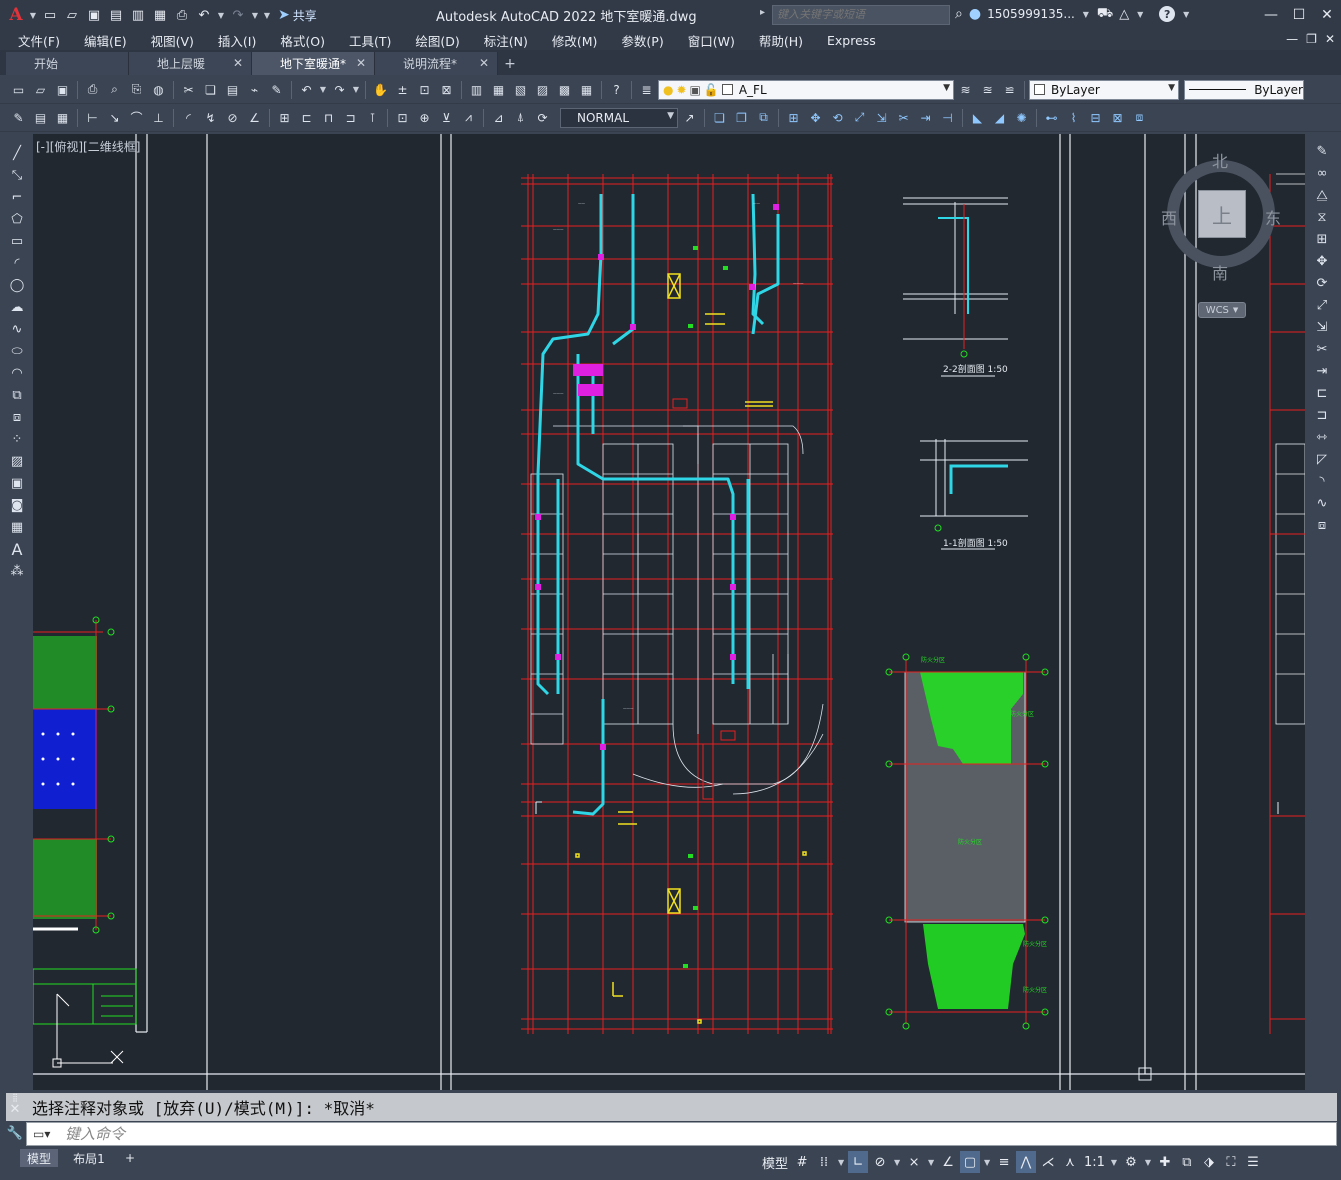 This screenshot has width=1341, height=1180. Describe the element at coordinates (1169, 217) in the screenshot. I see `compass-west: 西` at that location.